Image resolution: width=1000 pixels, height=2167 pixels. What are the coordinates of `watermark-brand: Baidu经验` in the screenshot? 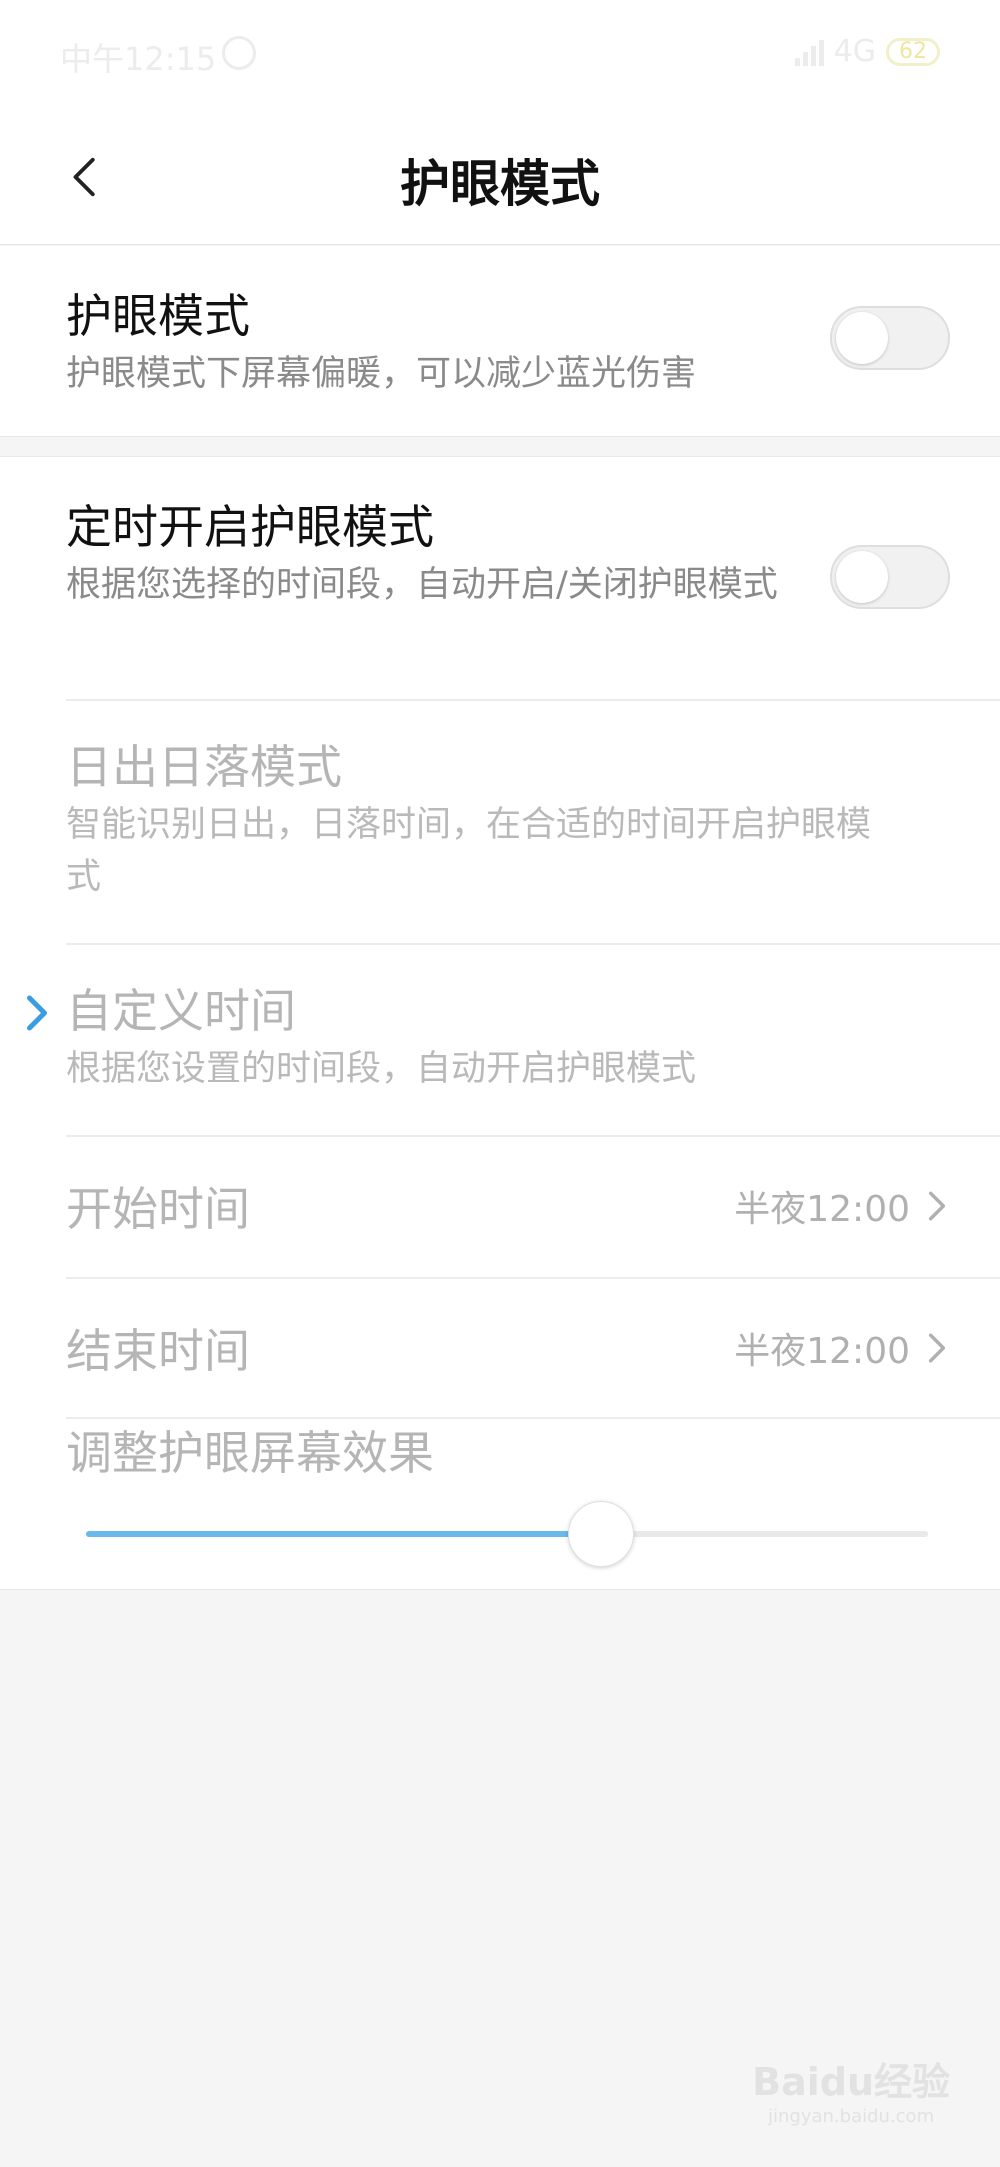 It's located at (851, 2082).